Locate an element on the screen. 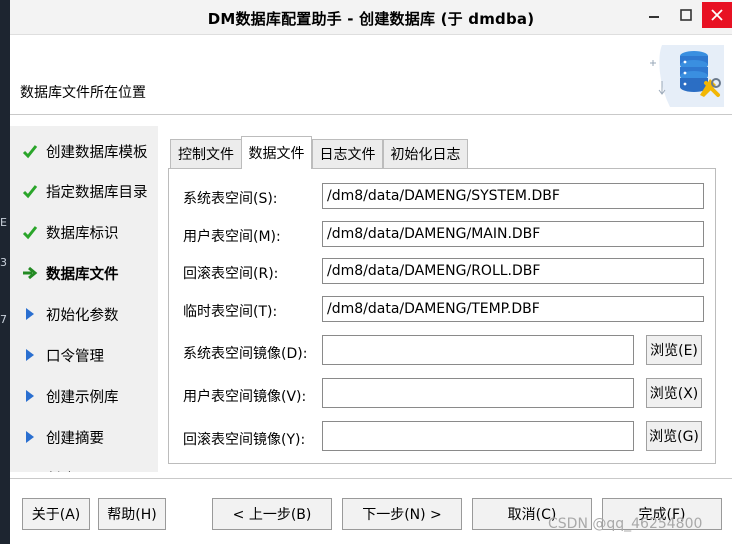 The width and height of the screenshot is (732, 544). footer-divider is located at coordinates (371, 478).